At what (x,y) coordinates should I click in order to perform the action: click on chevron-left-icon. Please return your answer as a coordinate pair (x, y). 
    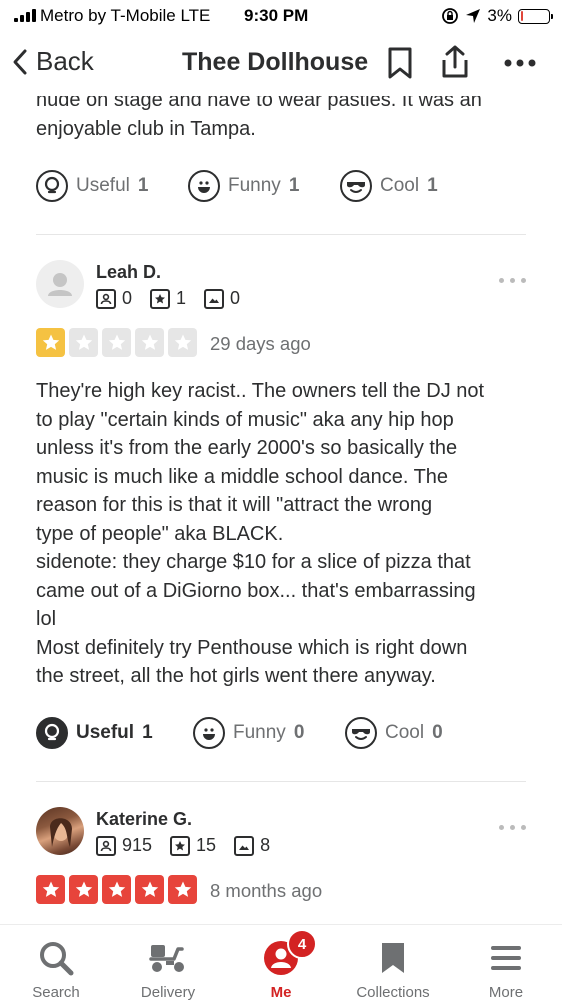
    Looking at the image, I should click on (20, 61).